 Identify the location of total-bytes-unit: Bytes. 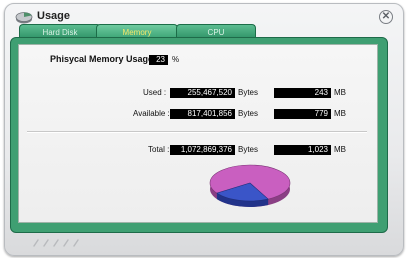
(248, 149).